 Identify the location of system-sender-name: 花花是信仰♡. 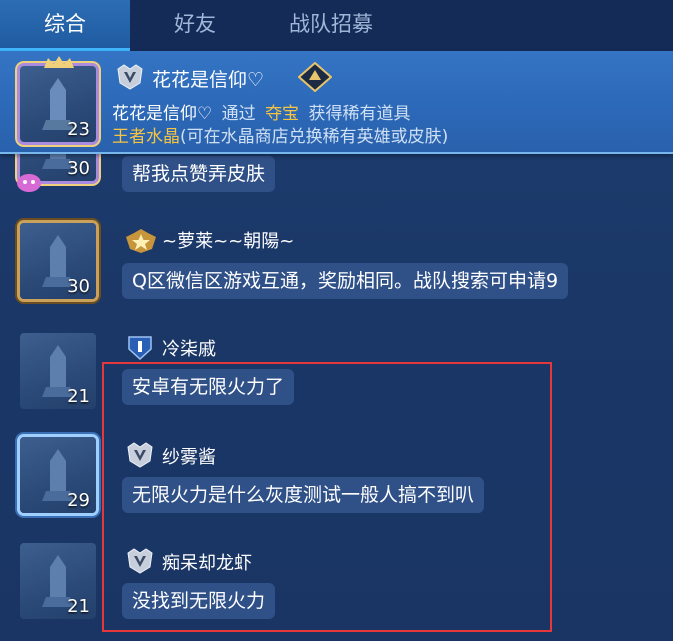
(208, 78).